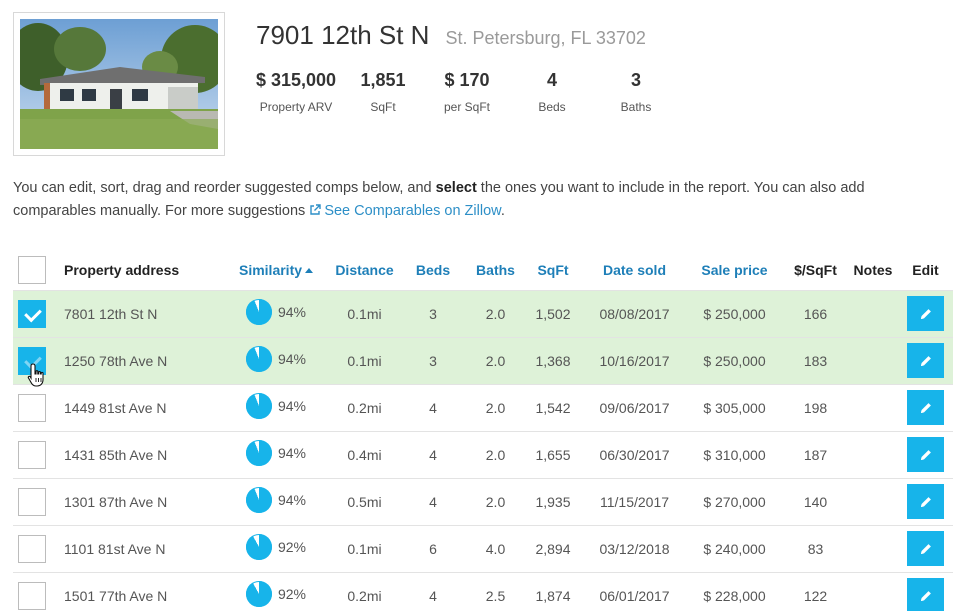 This screenshot has width=967, height=611. Describe the element at coordinates (32, 269) in the screenshot. I see `select-all-checkbox` at that location.